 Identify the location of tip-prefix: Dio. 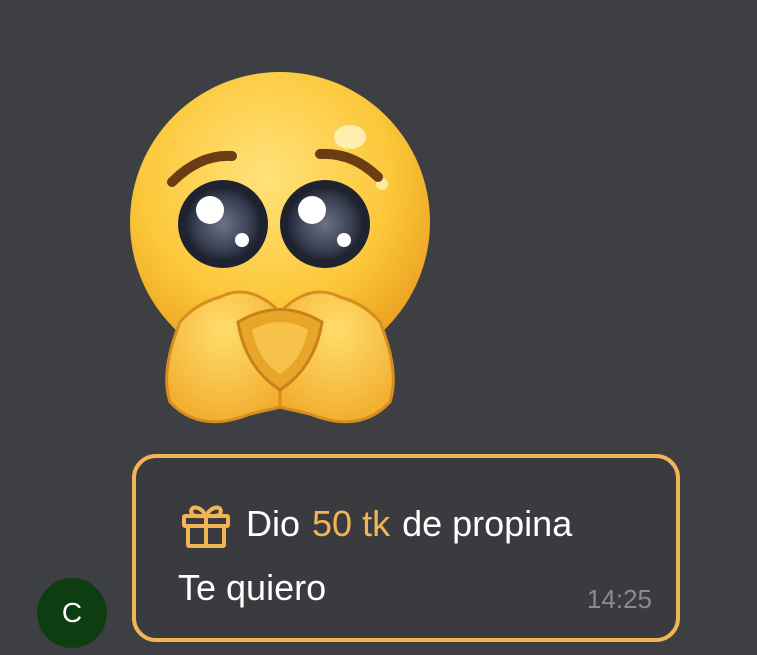
(273, 523).